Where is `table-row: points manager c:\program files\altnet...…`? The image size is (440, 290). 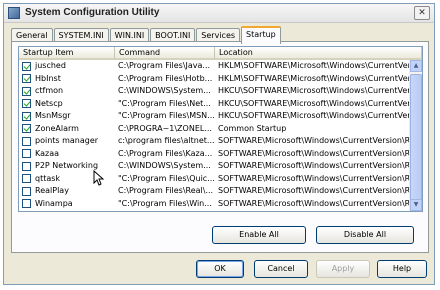
table-row: points manager c:\program files\altnet...… is located at coordinates (214, 141).